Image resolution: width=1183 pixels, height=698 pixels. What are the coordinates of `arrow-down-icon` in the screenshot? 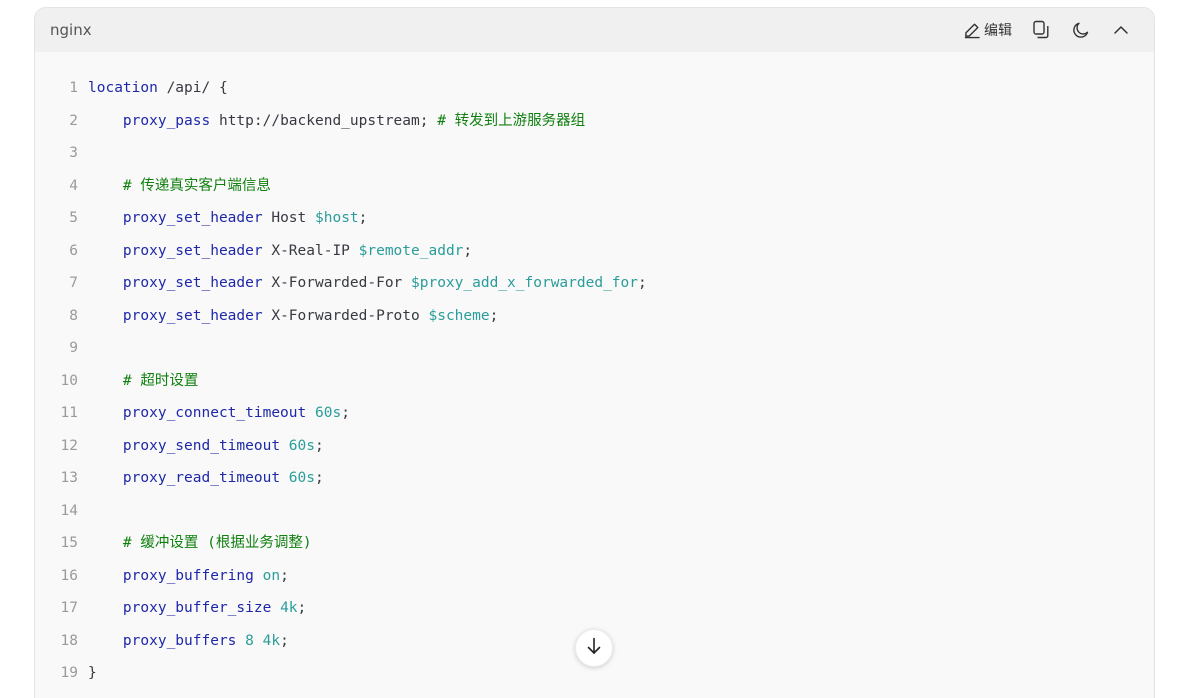 It's located at (594, 648).